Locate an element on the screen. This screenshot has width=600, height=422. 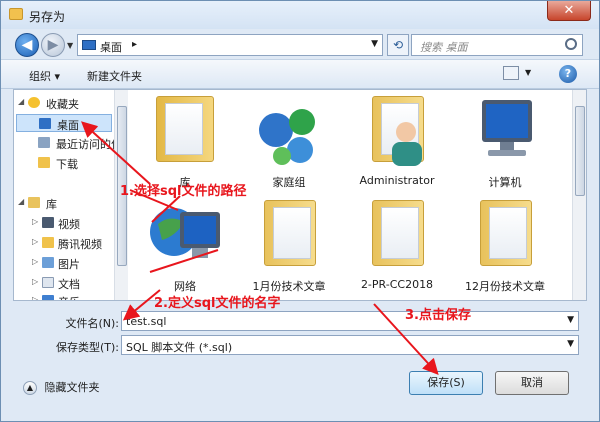
address-bar: 桌面 ▸ ▼ is located at coordinates (230, 45).